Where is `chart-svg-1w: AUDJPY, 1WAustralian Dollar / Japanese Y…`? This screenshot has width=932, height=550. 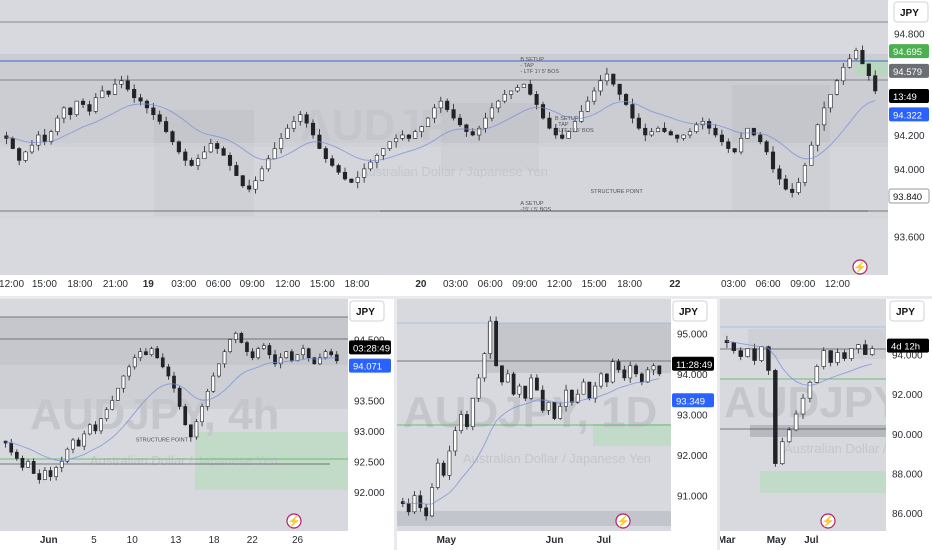 chart-svg-1w: AUDJPY, 1WAustralian Dollar / Japanese Y… is located at coordinates (826, 424).